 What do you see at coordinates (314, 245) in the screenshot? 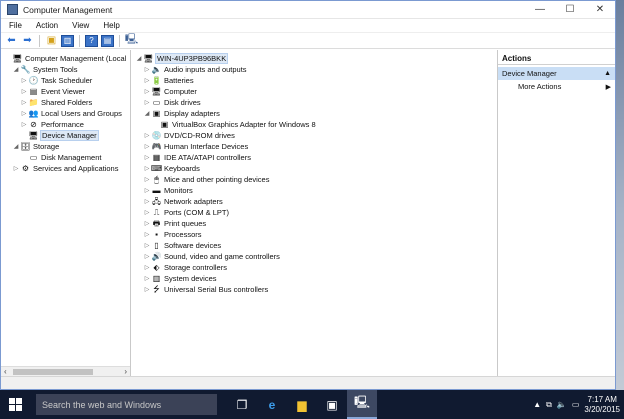
I see `device-tree-item-row: ▷ ▯ Software devices` at bounding box center [314, 245].